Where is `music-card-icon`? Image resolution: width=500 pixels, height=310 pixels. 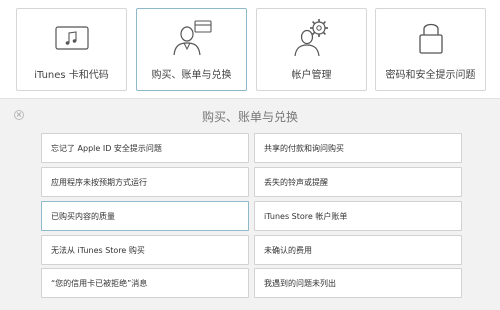 music-card-icon is located at coordinates (71, 39).